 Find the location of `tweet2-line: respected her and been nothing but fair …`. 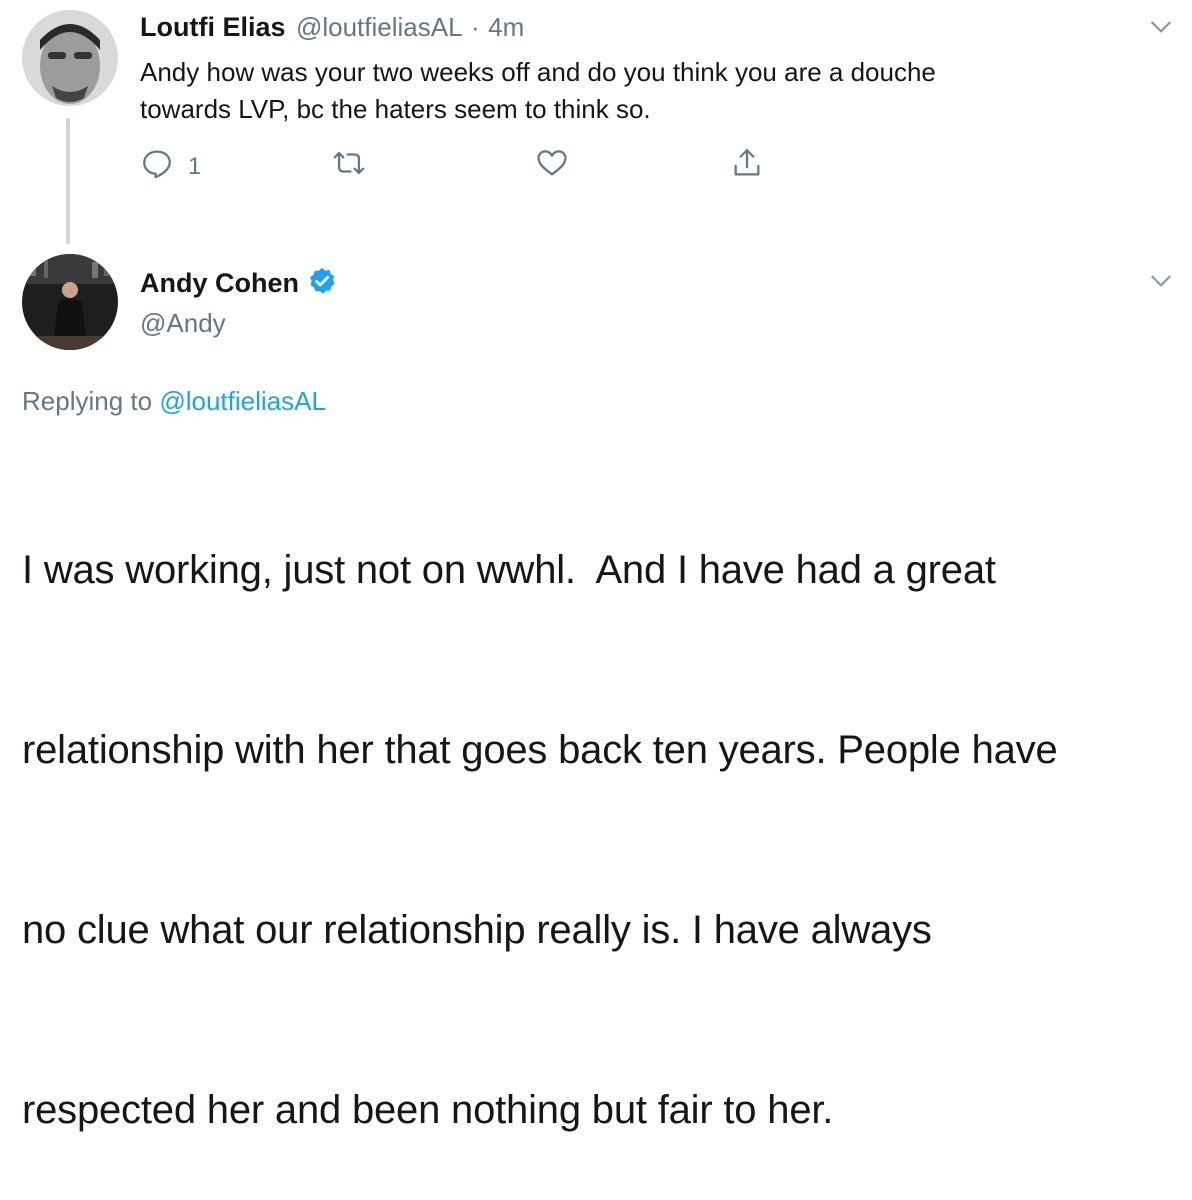

tweet2-line: respected her and been nothing but fair … is located at coordinates (428, 1110).